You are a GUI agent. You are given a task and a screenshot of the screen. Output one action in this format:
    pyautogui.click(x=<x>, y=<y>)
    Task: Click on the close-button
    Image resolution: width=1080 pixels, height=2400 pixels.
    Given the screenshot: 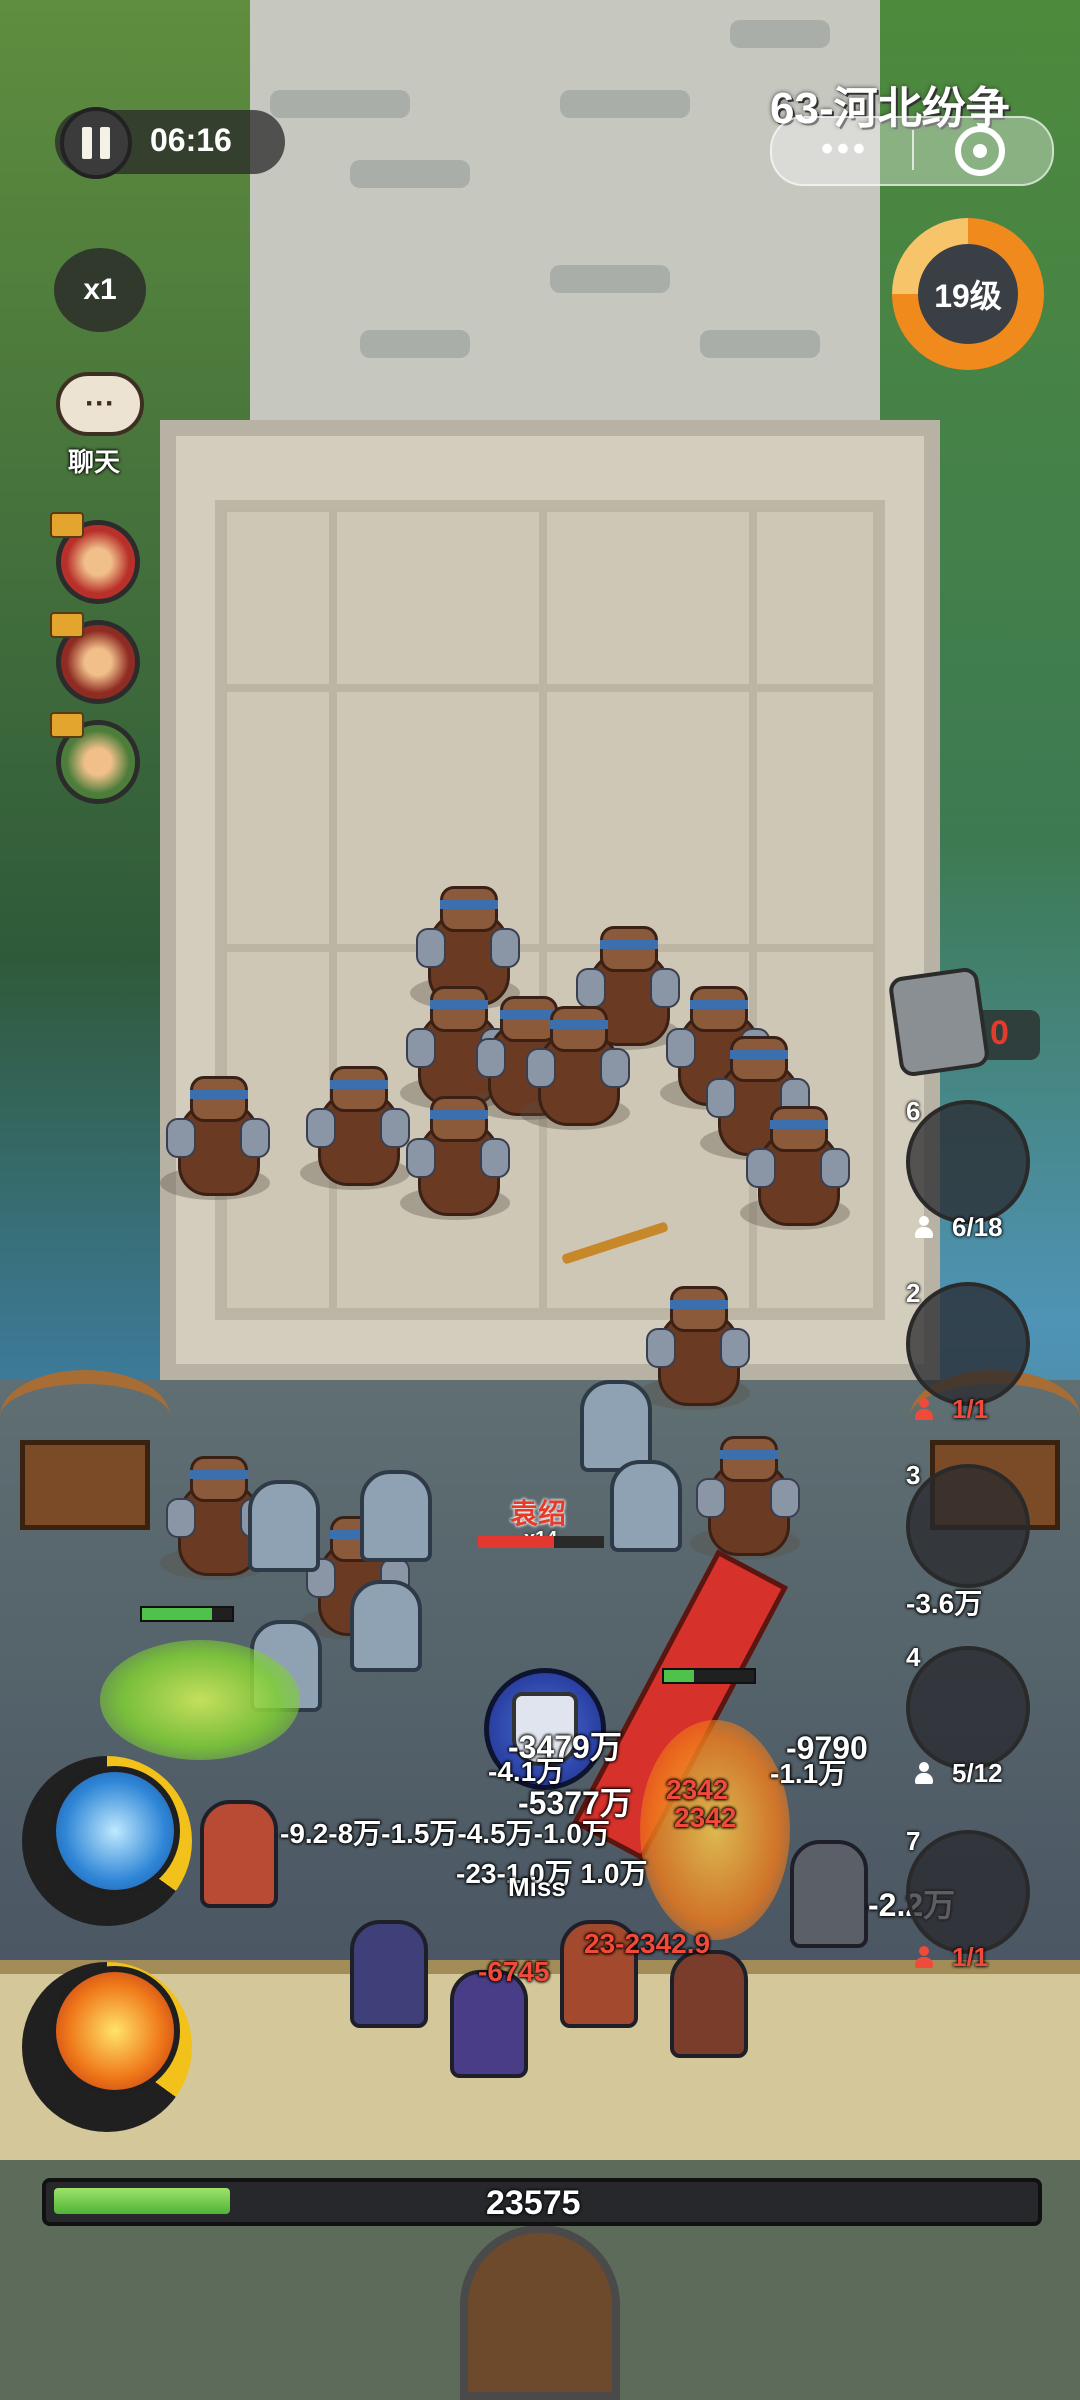 What is the action you would take?
    pyautogui.click(x=980, y=151)
    